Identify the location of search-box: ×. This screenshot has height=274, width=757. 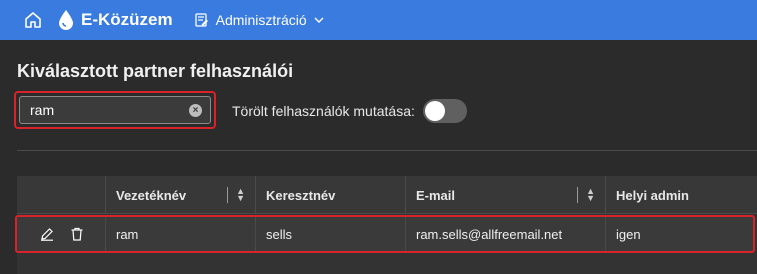
(115, 110).